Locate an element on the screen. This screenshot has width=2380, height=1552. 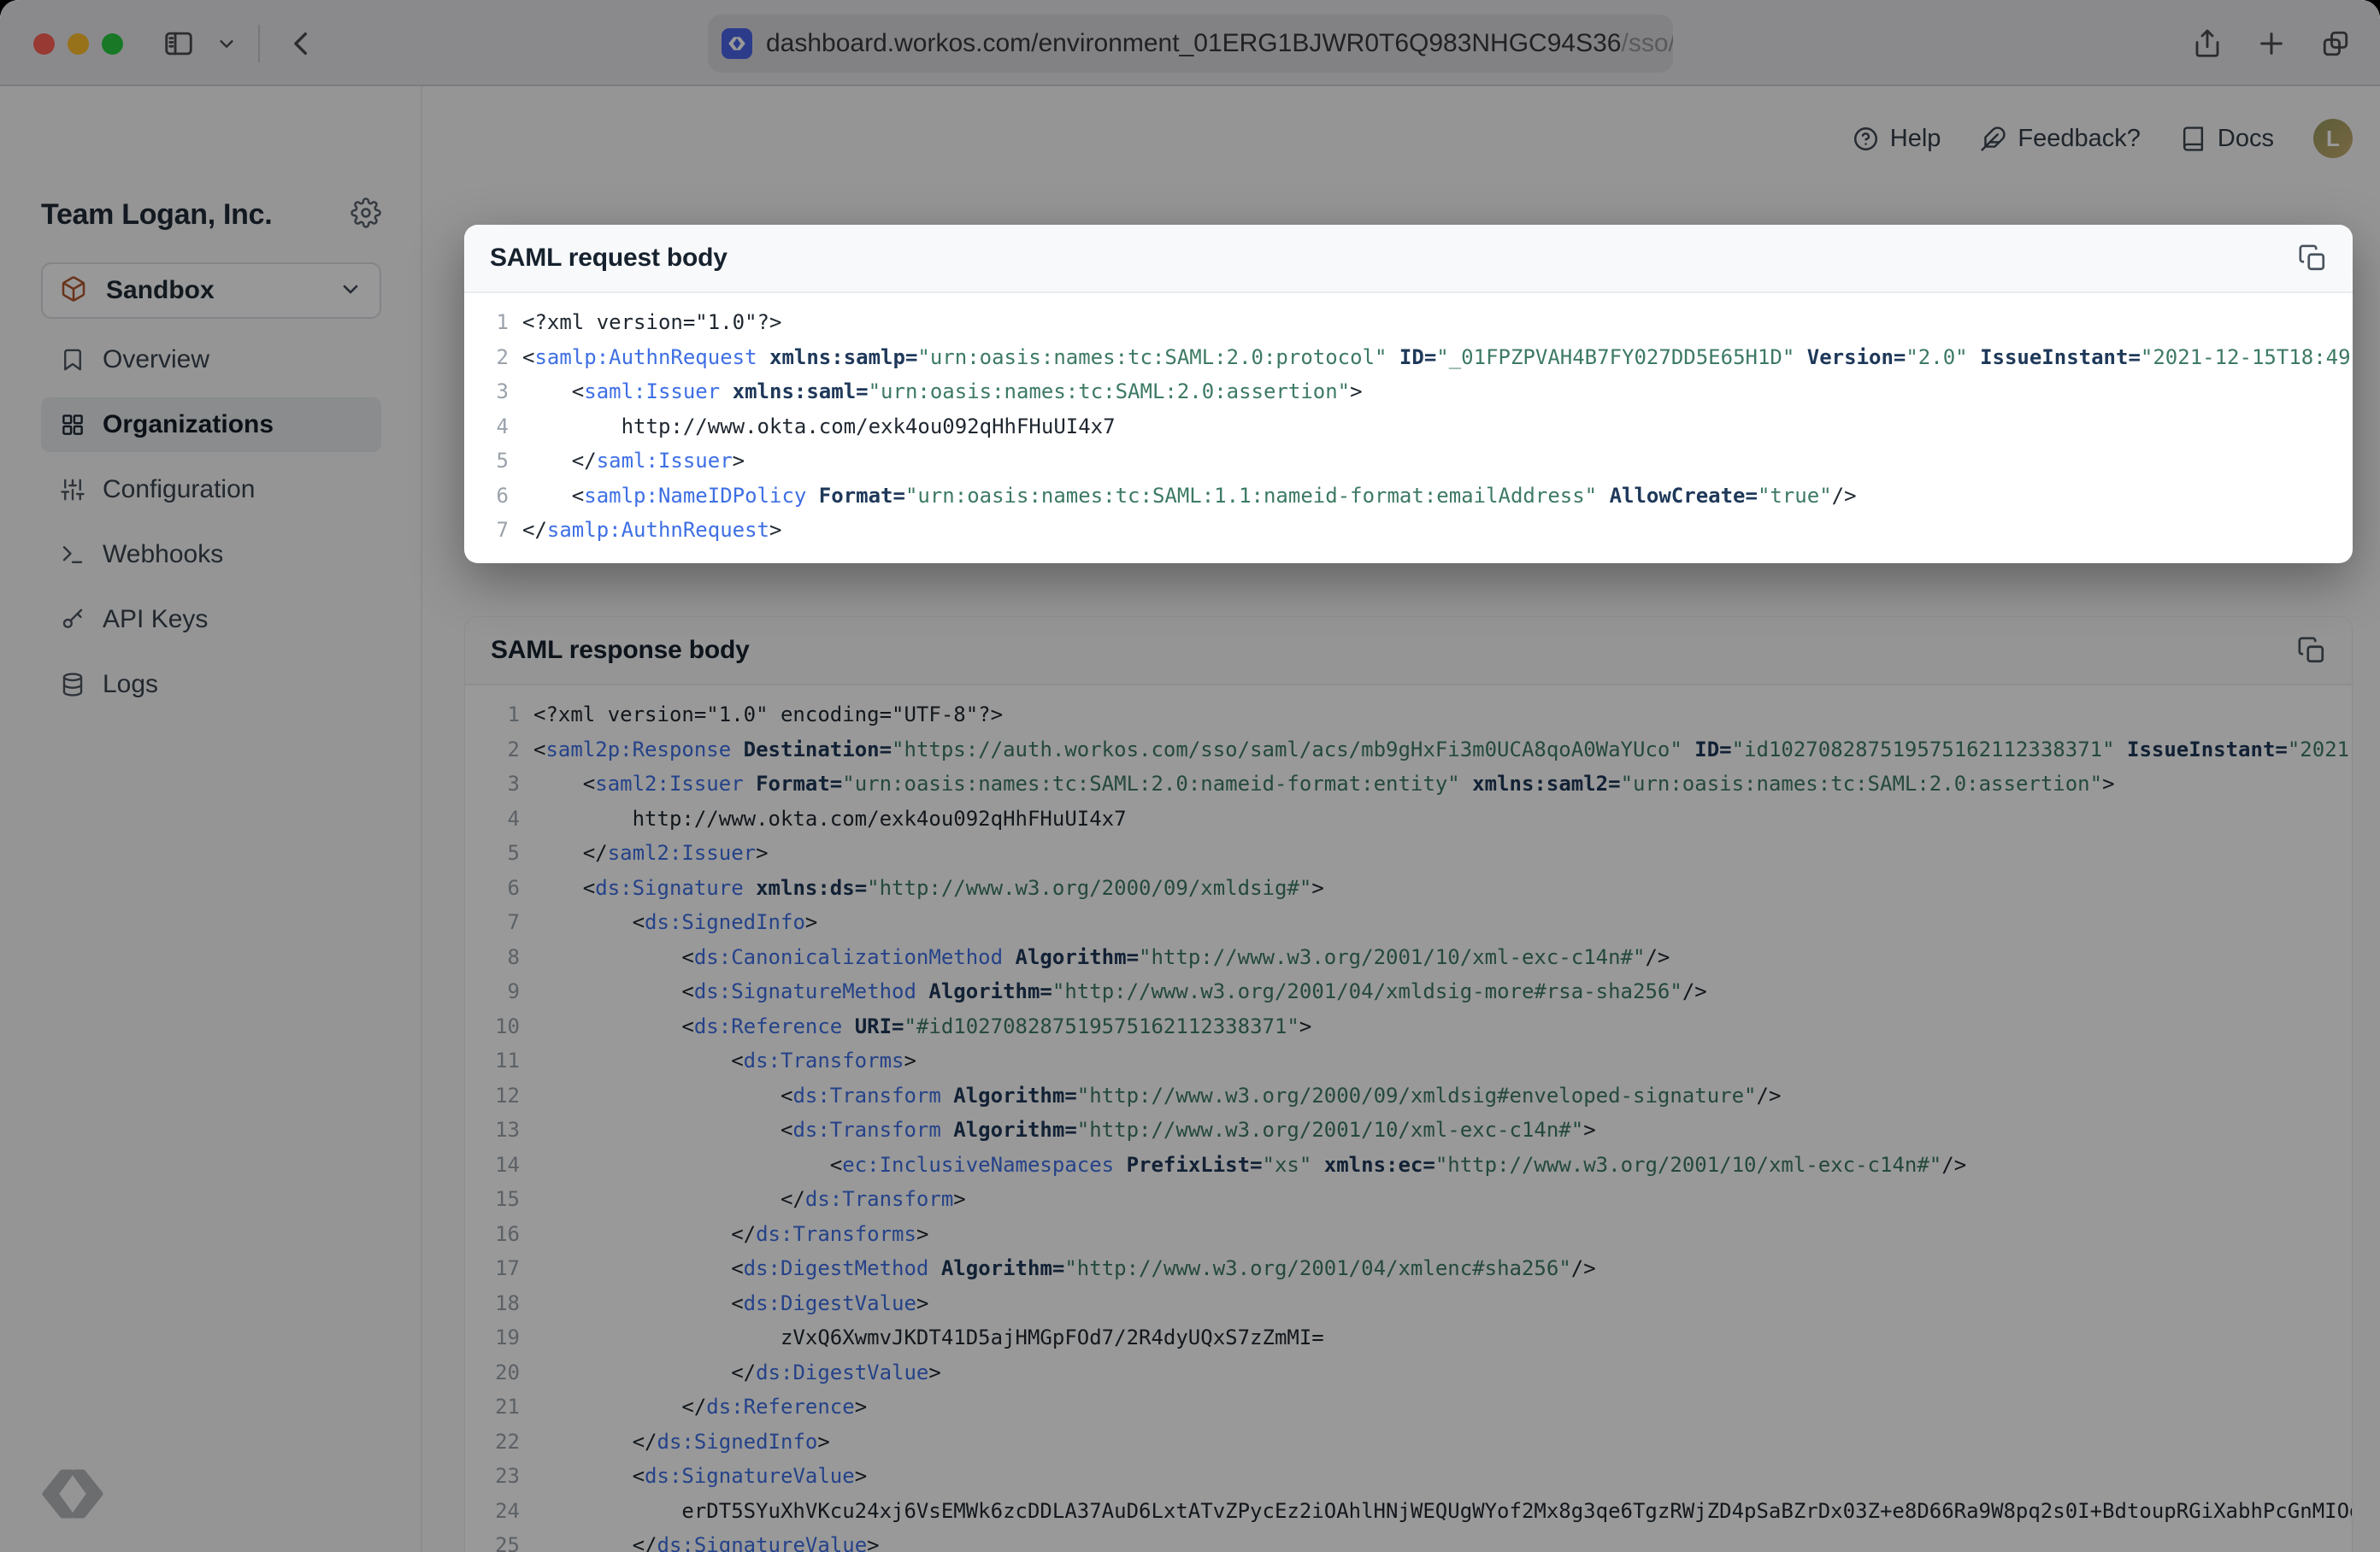
code-line: 7 </samlp:AuthnRequest> is located at coordinates (1408, 530).